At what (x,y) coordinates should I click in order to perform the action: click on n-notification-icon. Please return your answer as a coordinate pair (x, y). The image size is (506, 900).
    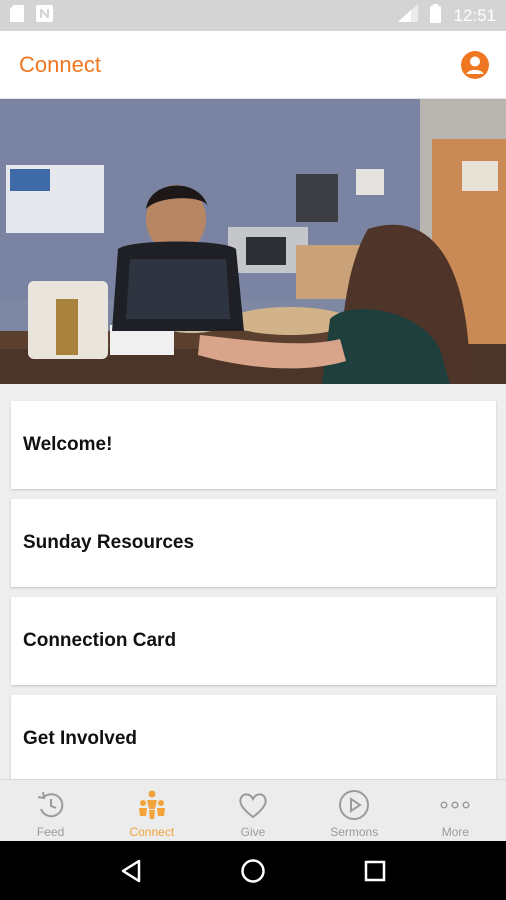
    Looking at the image, I should click on (44, 15).